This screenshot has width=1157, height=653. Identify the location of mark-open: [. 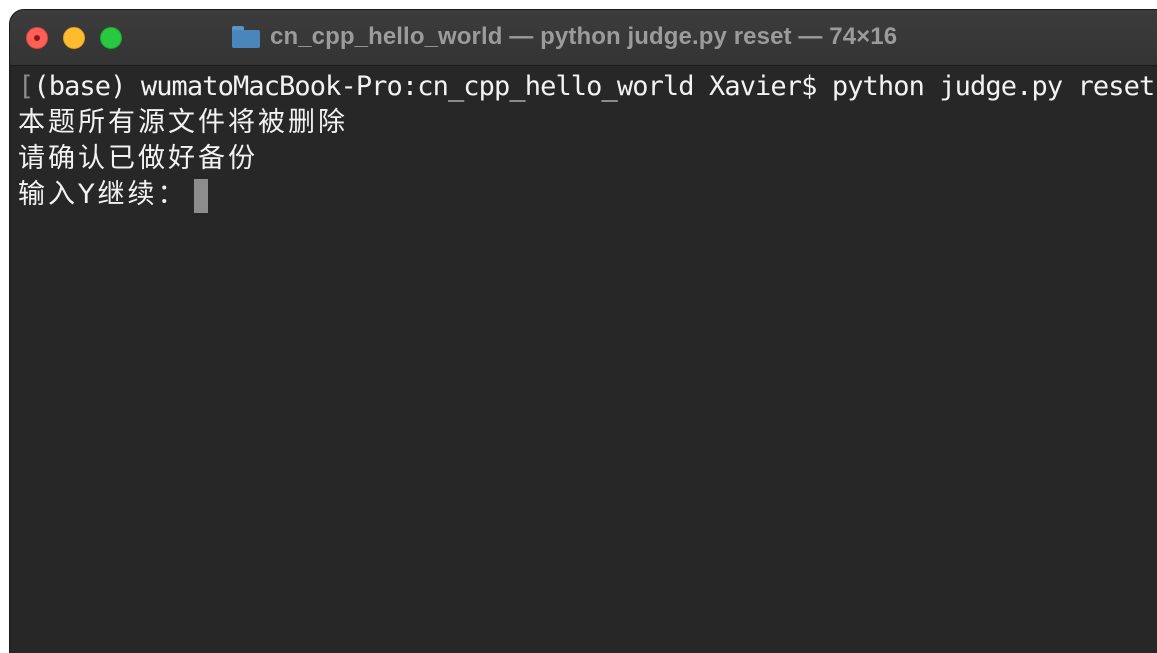
(26, 86).